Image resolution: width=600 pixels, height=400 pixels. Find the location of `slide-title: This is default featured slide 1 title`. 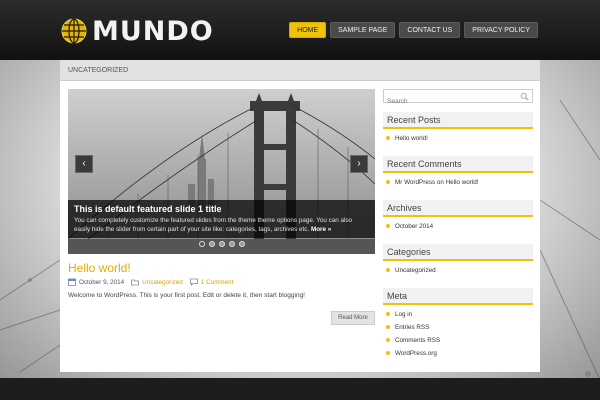

slide-title: This is default featured slide 1 title is located at coordinates (148, 209).